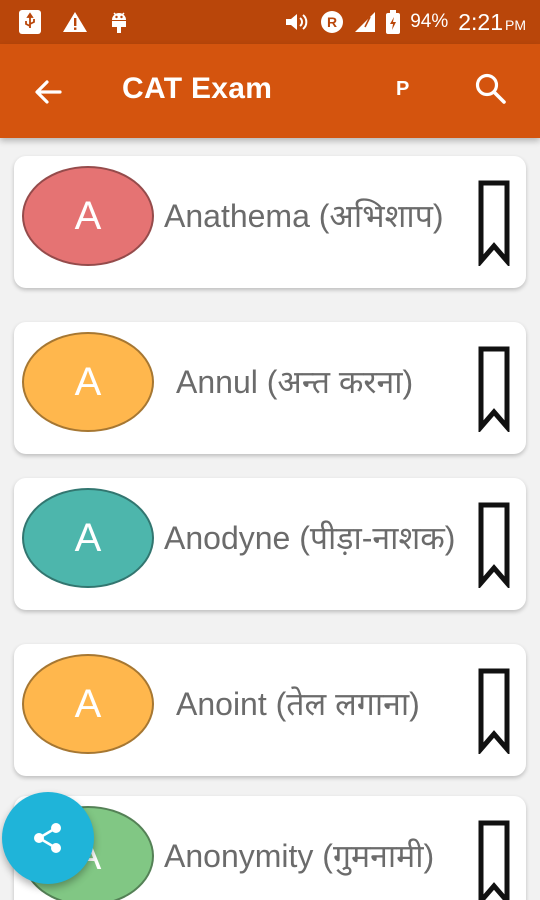 This screenshot has height=900, width=540. Describe the element at coordinates (365, 22) in the screenshot. I see `signal-icon` at that location.